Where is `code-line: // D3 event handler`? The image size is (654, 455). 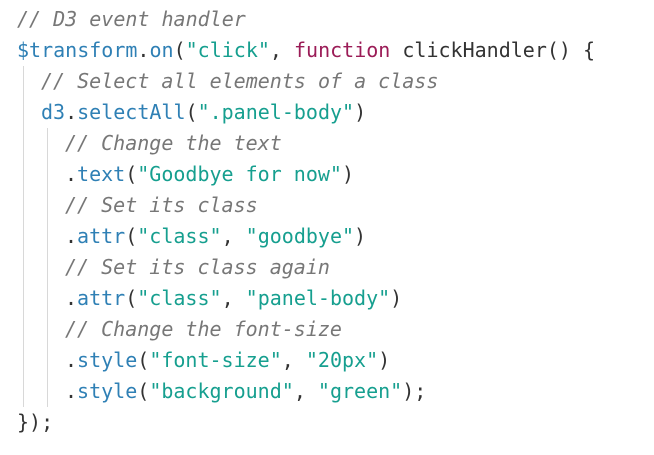 code-line: // D3 event handler is located at coordinates (335, 19).